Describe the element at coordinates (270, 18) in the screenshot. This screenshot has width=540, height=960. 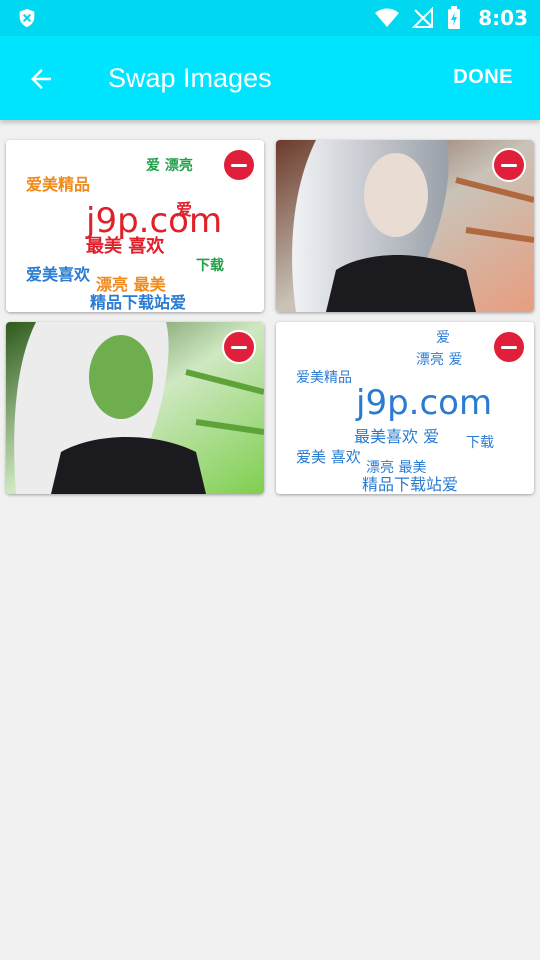
I see `status-bar: 8:03` at that location.